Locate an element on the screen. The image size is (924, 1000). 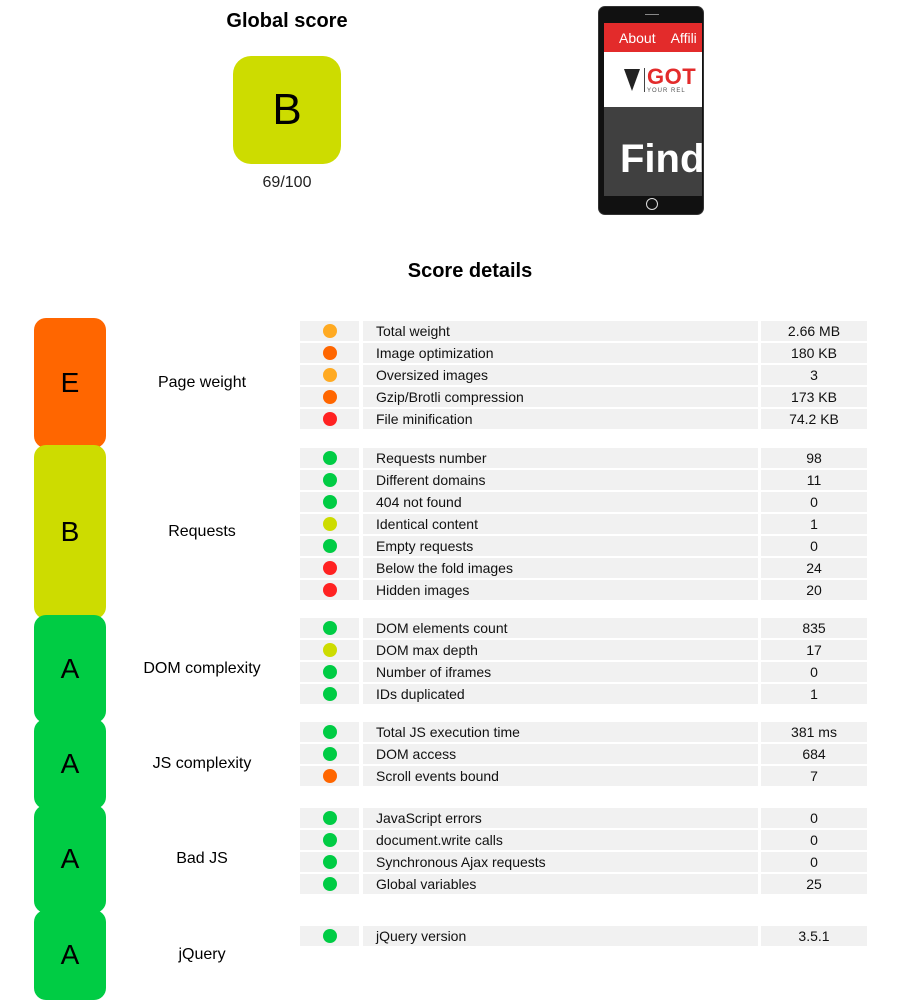
metric-row: File minification 74.2 KB is located at coordinates (591, 419).